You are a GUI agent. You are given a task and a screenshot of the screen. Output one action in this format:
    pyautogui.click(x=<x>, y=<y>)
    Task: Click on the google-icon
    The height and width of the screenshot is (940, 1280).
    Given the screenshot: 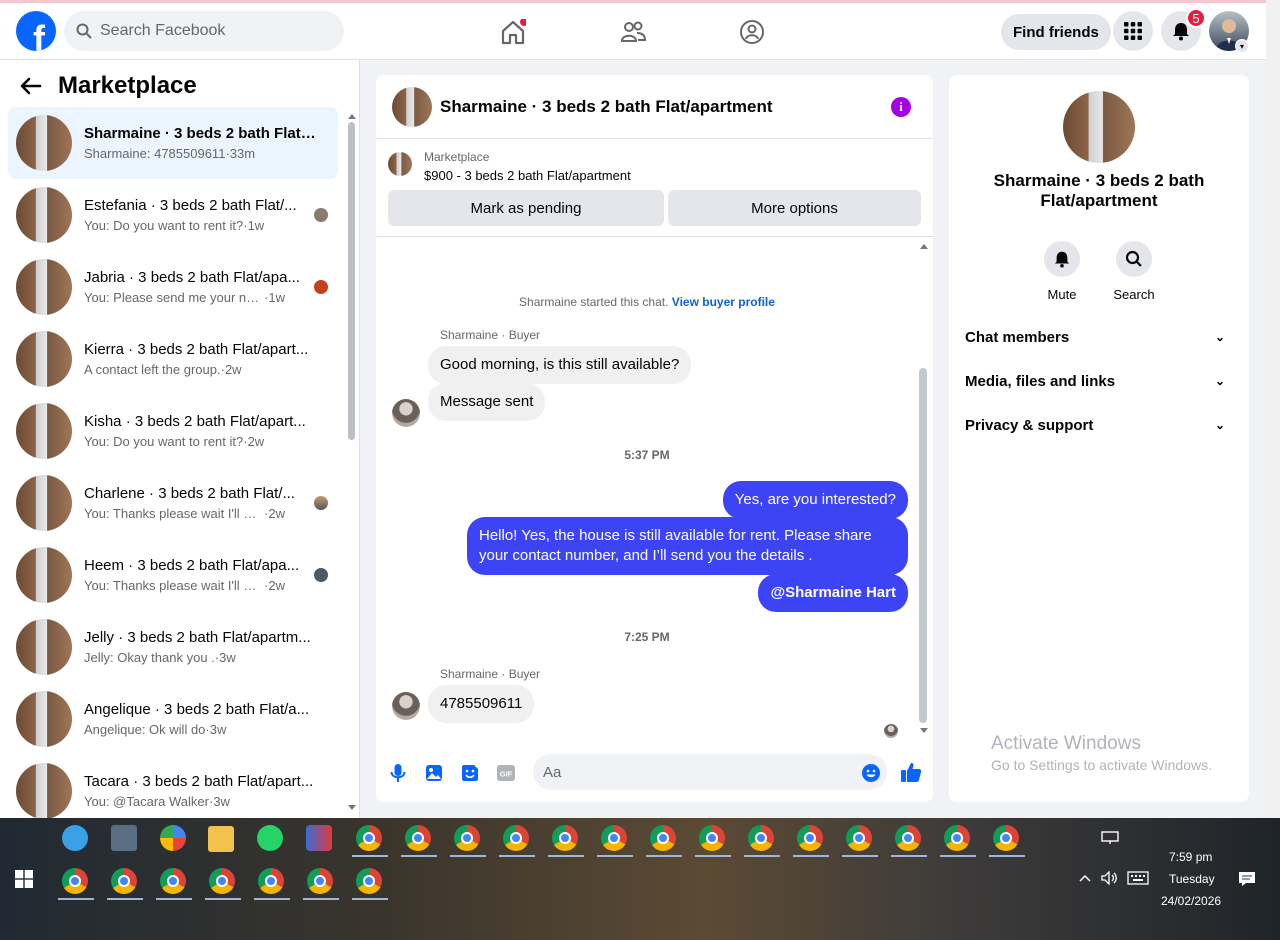 What is the action you would take?
    pyautogui.click(x=173, y=838)
    